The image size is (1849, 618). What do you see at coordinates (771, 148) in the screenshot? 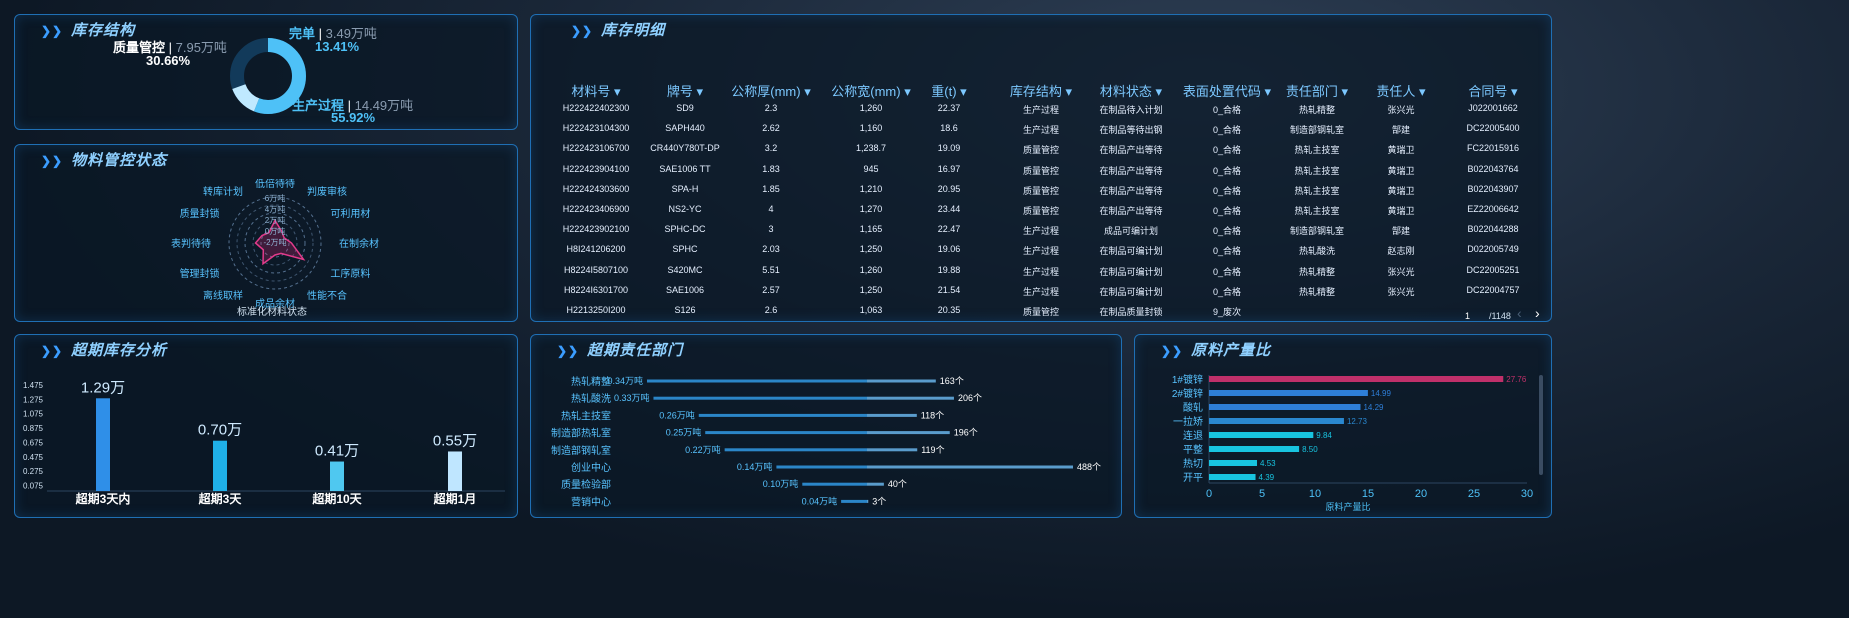
I see `table-cell: 3.2` at bounding box center [771, 148].